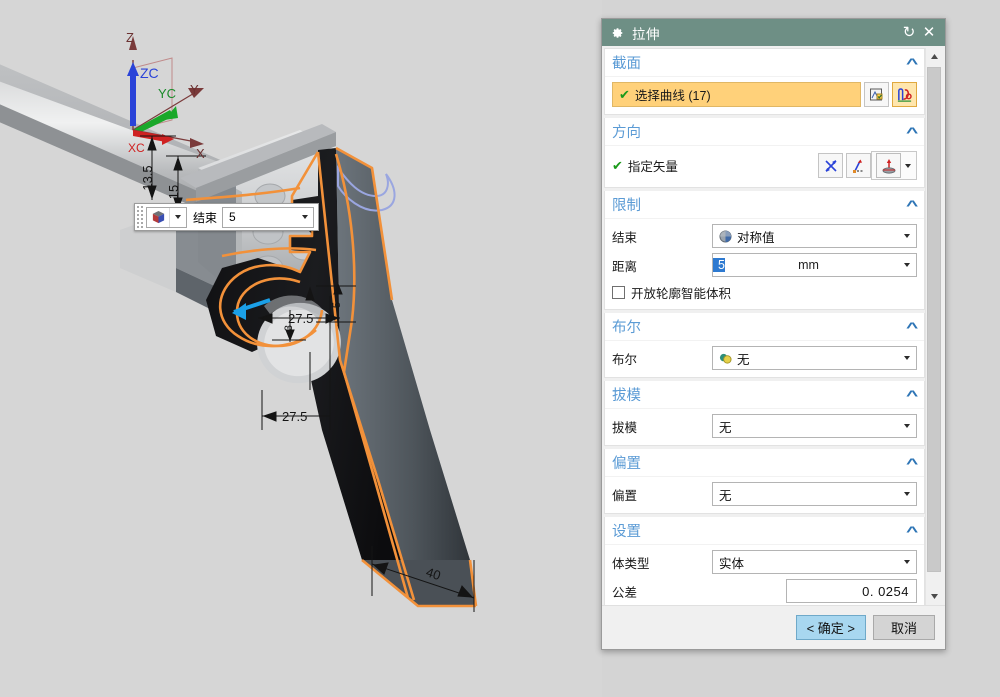 The image size is (1000, 697). I want to click on distance-label: 距离, so click(625, 266).